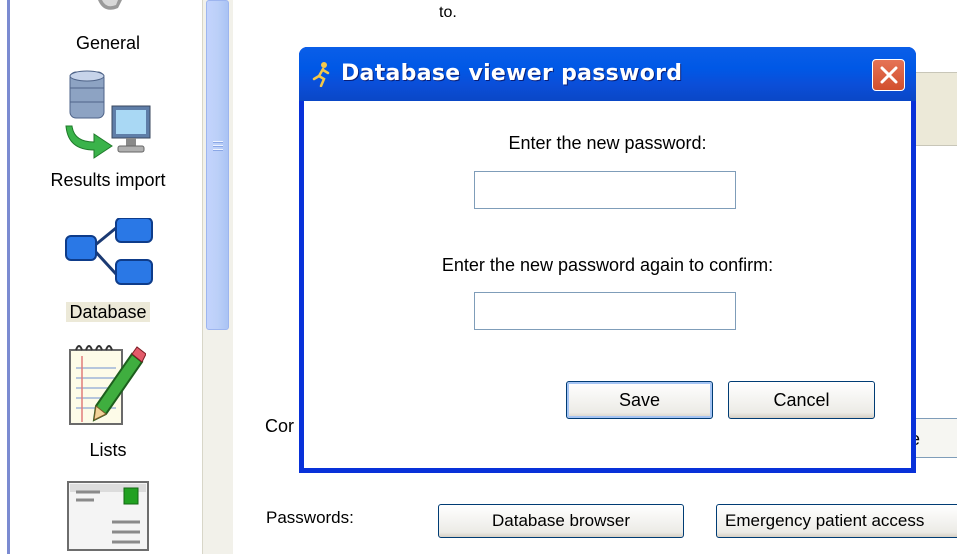  I want to click on new-password-prompt: Enter the new password:, so click(607, 143).